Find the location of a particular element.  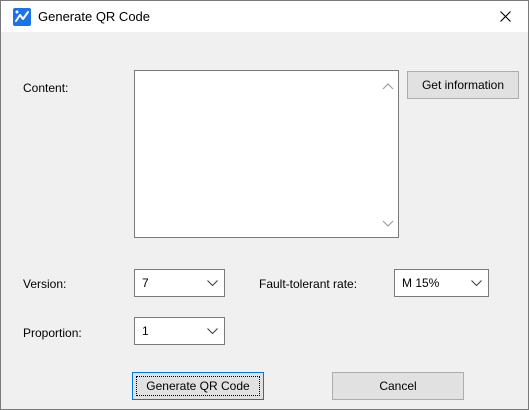

version-label: Version: is located at coordinates (45, 284).